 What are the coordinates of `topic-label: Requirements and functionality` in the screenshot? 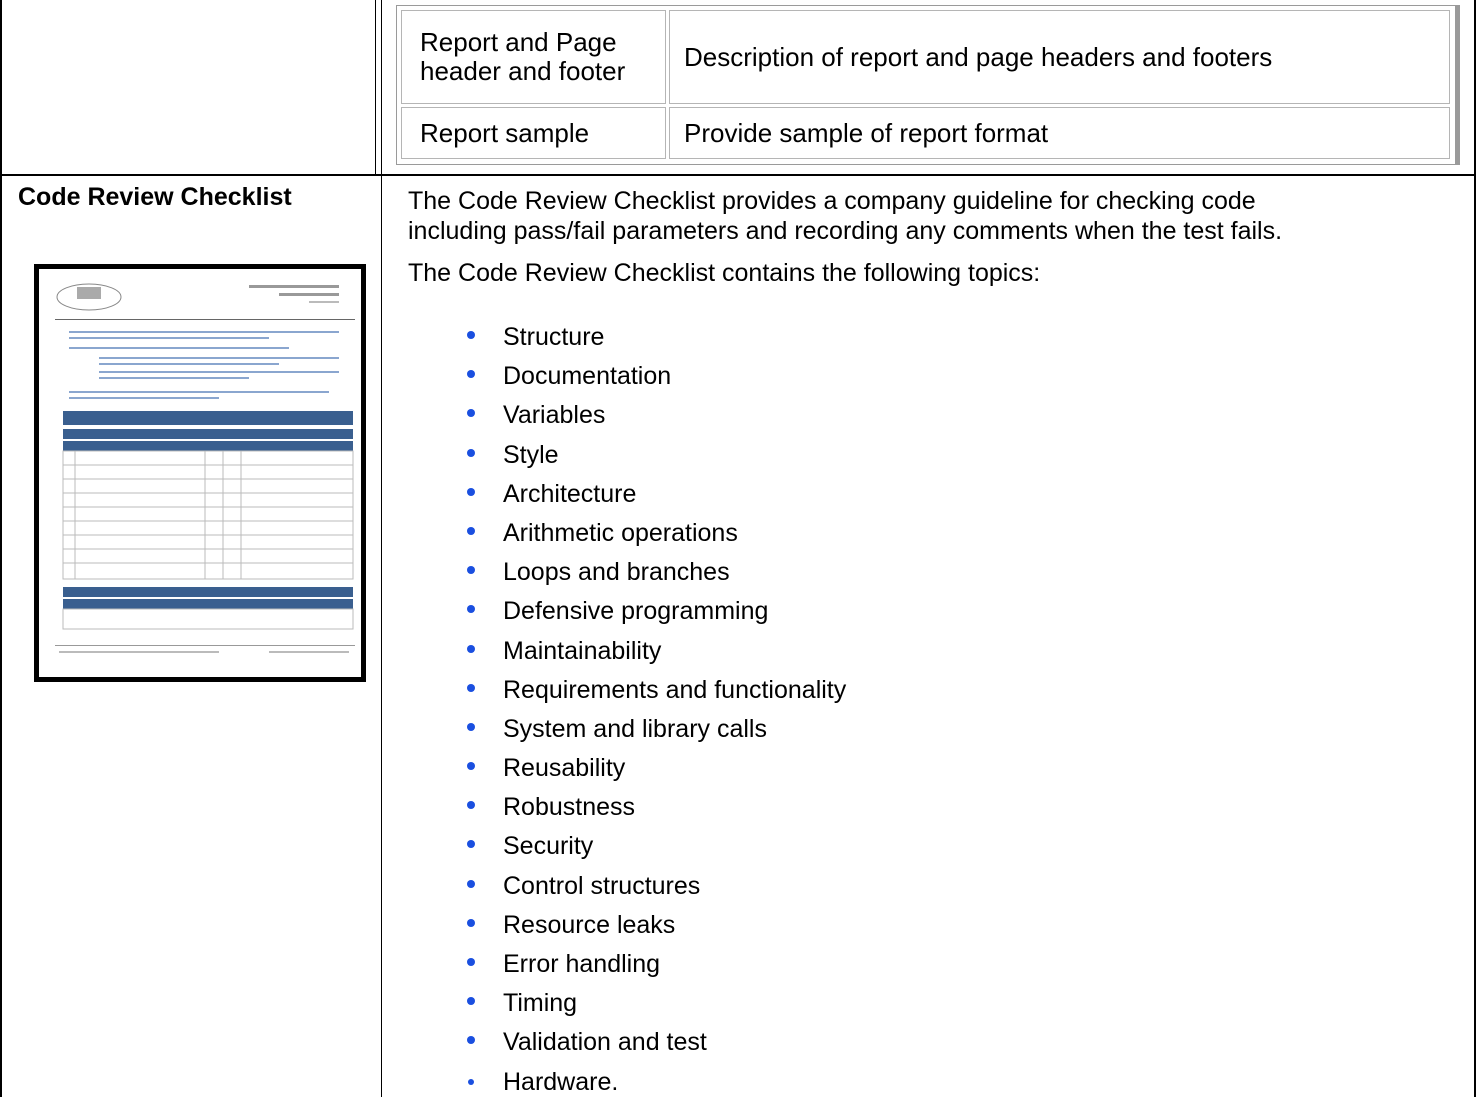 It's located at (675, 689).